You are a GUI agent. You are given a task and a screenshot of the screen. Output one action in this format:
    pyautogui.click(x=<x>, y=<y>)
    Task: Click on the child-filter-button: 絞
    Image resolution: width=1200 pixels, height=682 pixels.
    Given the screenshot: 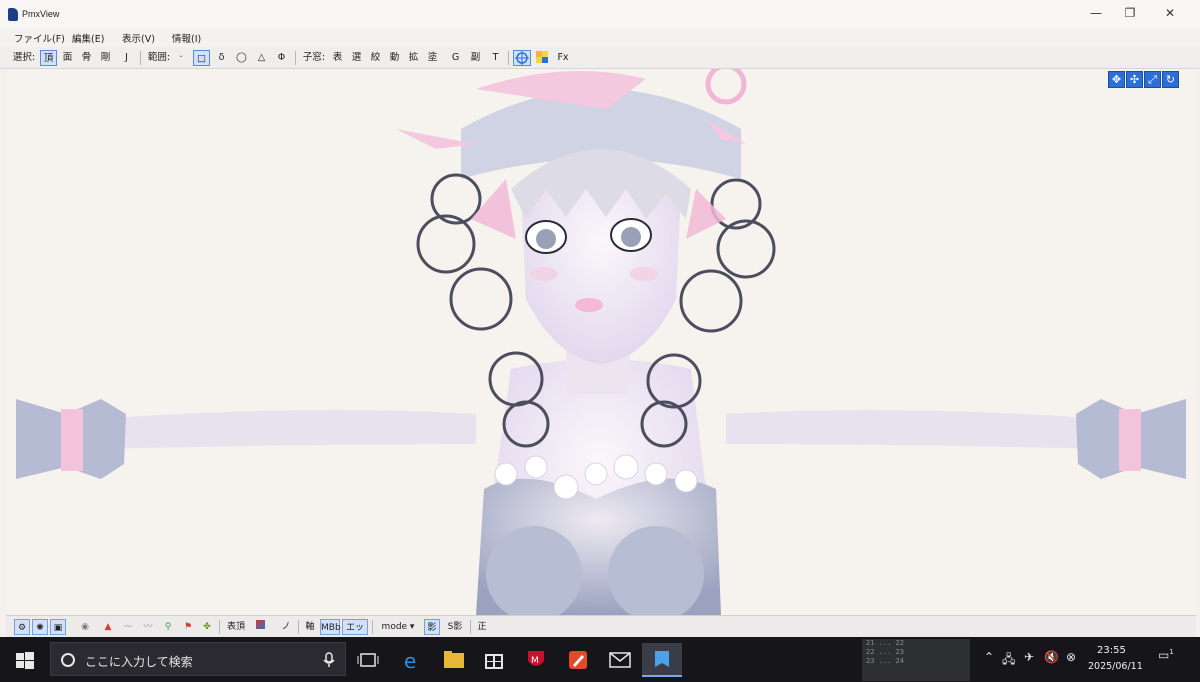 What is the action you would take?
    pyautogui.click(x=375, y=58)
    